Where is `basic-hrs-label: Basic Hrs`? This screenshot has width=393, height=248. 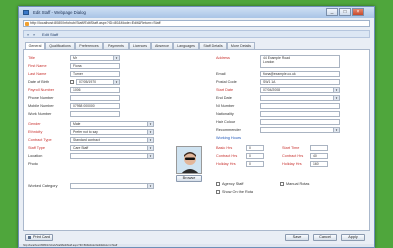 basic-hrs-label: Basic Hrs is located at coordinates (224, 148).